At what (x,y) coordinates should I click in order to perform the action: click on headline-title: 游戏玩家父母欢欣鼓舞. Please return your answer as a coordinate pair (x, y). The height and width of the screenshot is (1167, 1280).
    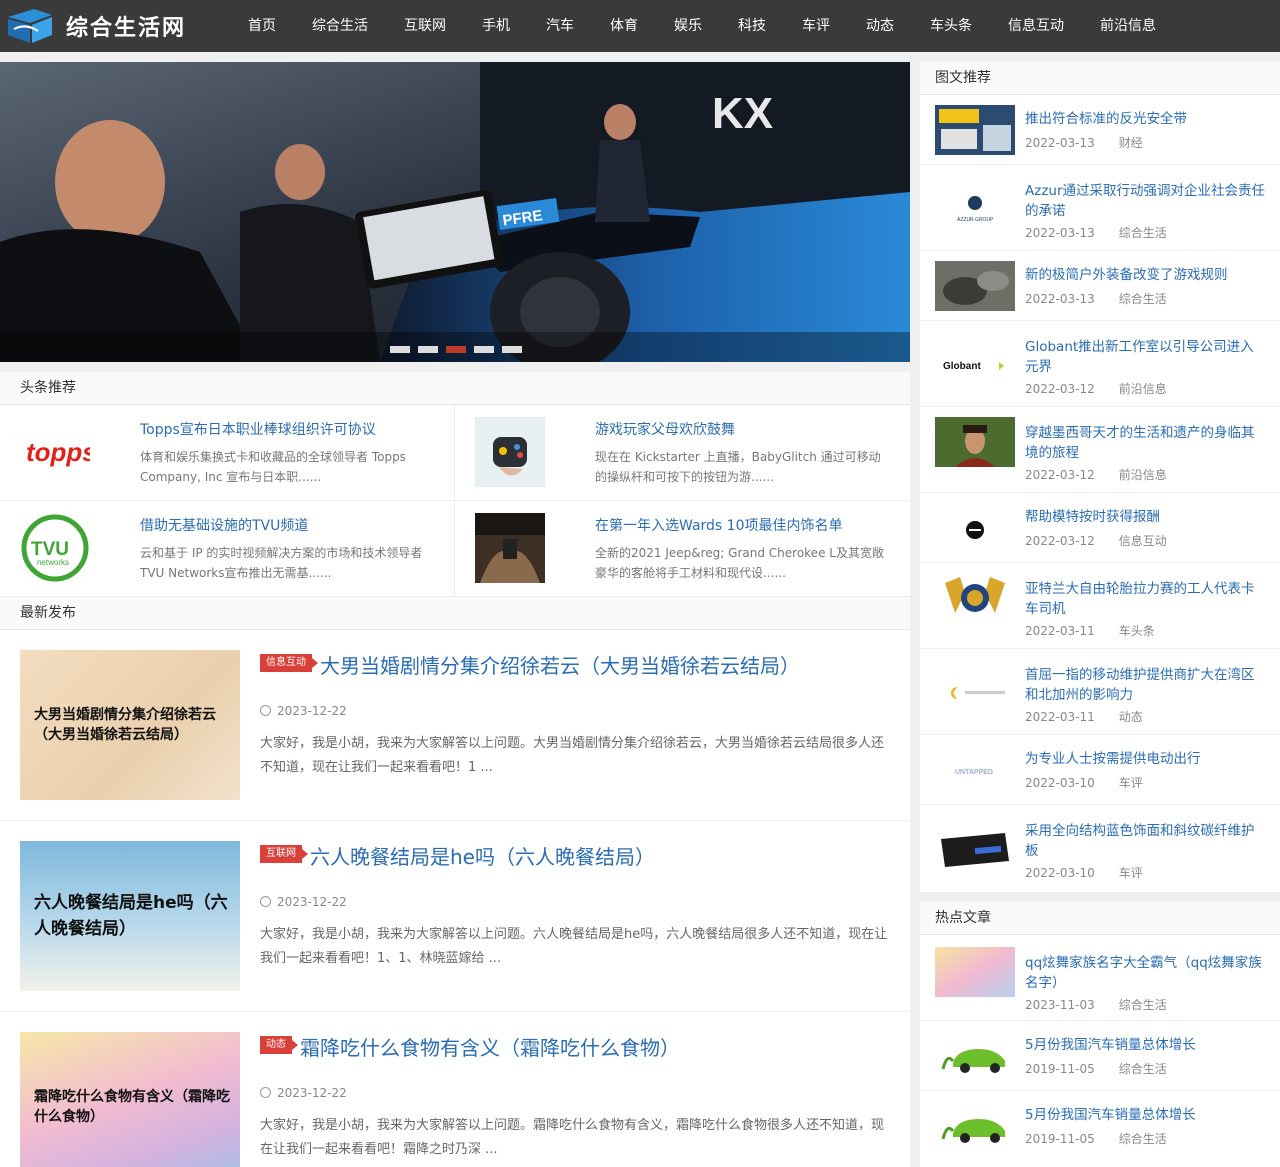
    Looking at the image, I should click on (745, 429).